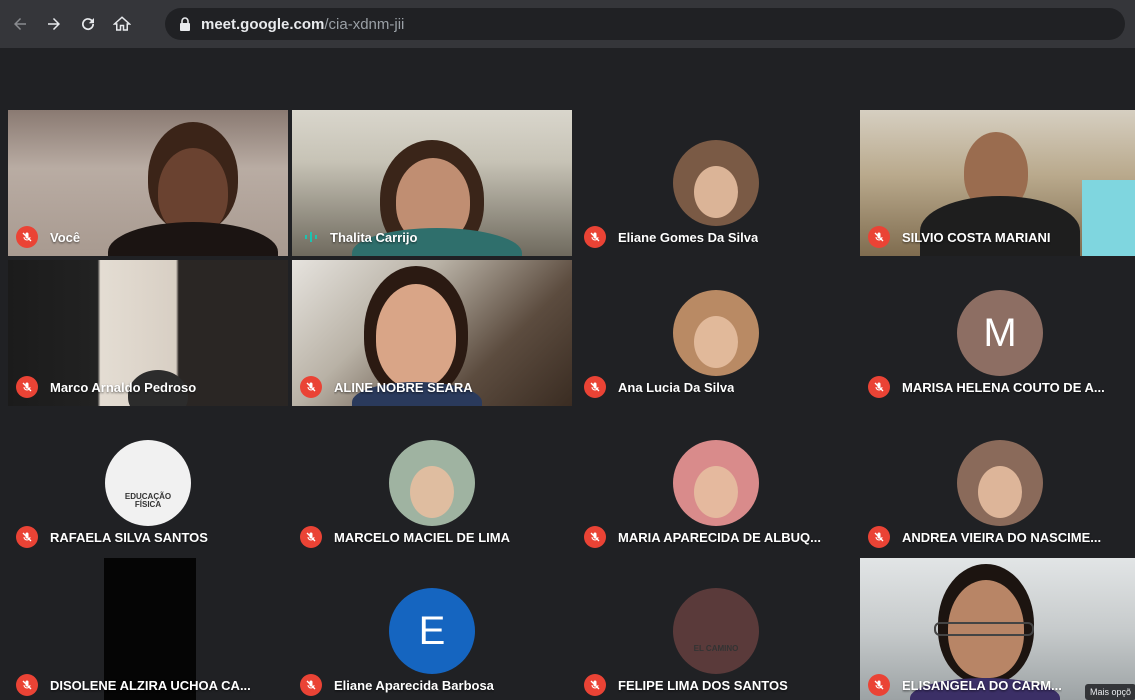 The width and height of the screenshot is (1135, 700). I want to click on participant-namebar: Eliane Aparecida Barbosa, so click(433, 685).